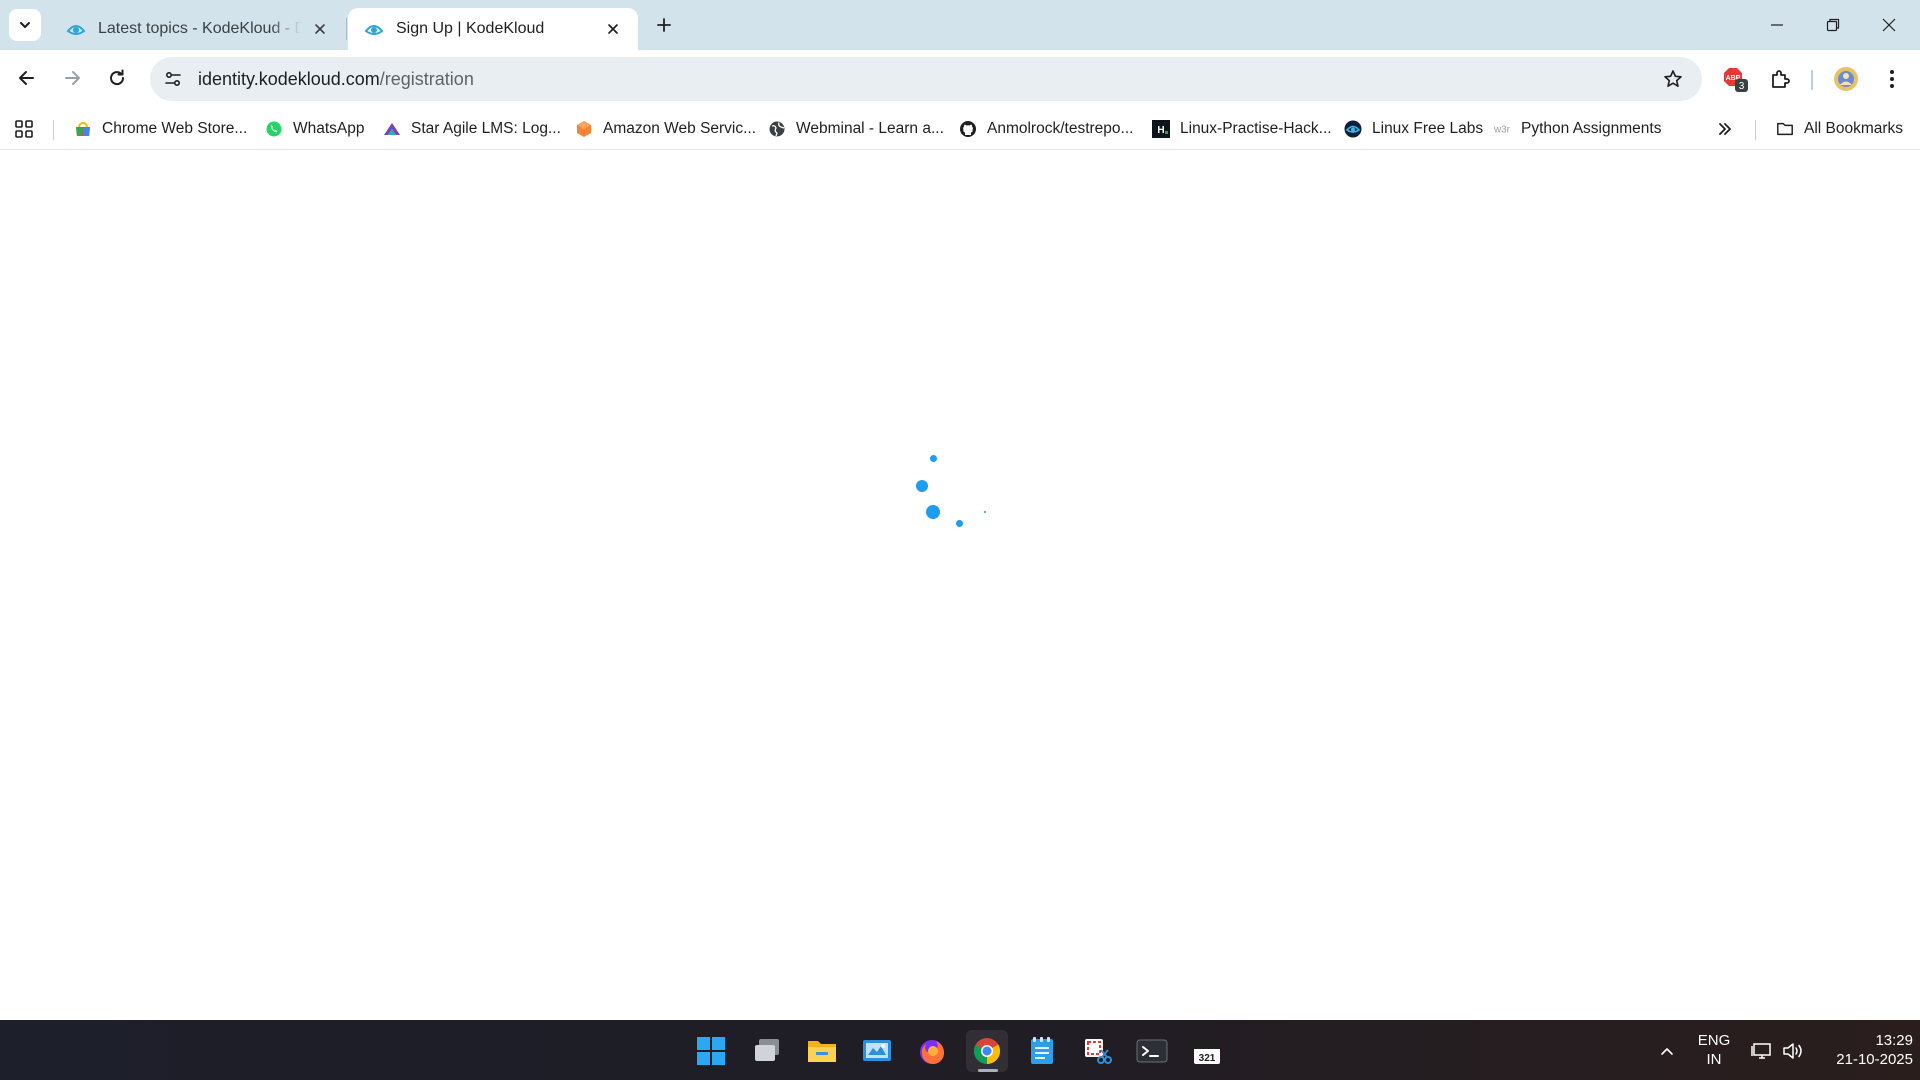  I want to click on tab-title: Sign Up | KodeKloud, so click(470, 28).